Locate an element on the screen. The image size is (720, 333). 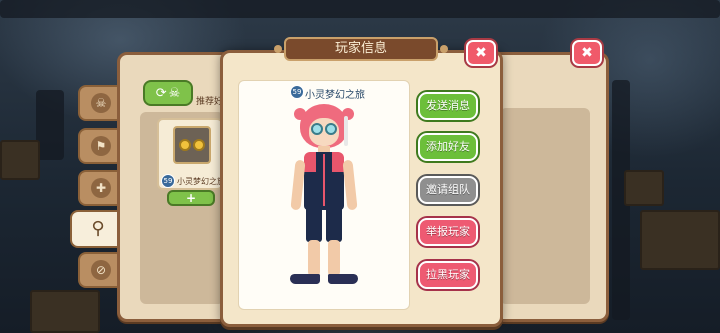
refresh-button: ⟳ ☠ is located at coordinates (168, 93).